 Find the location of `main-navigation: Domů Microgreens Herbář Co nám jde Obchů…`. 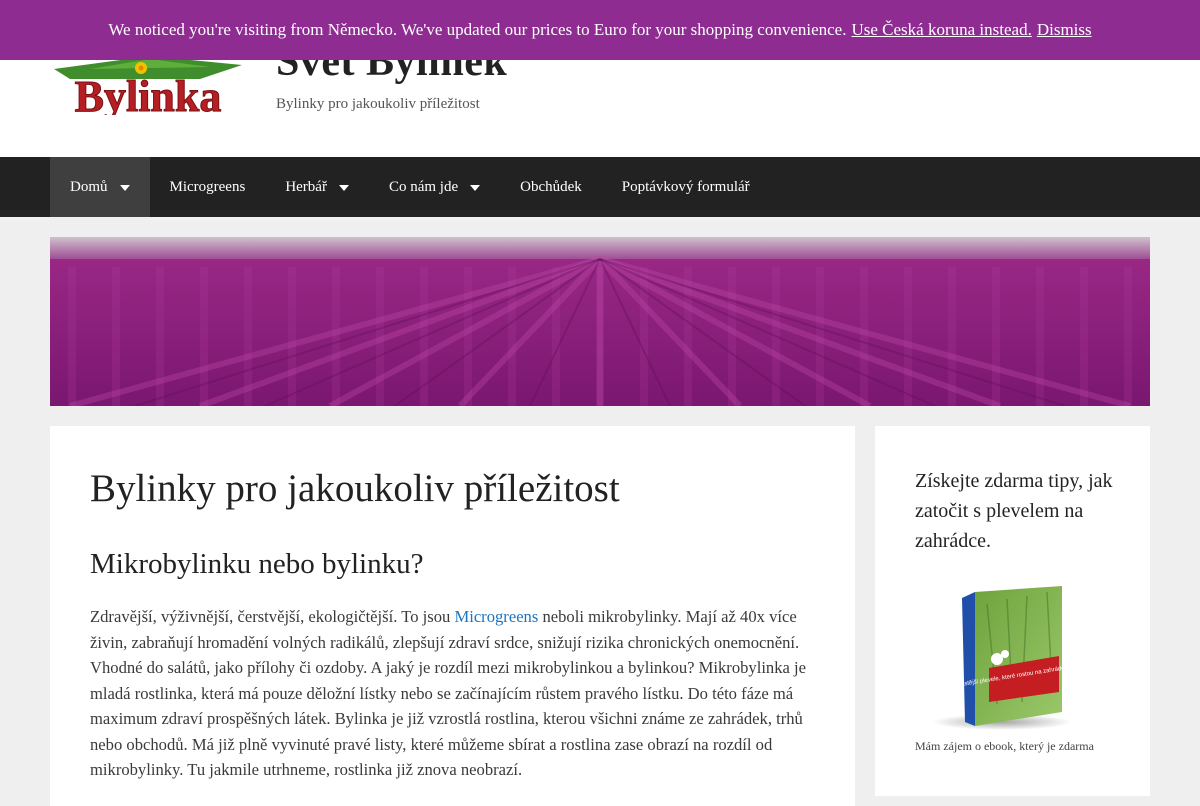

main-navigation: Domů Microgreens Herbář Co nám jde Obchů… is located at coordinates (600, 187).